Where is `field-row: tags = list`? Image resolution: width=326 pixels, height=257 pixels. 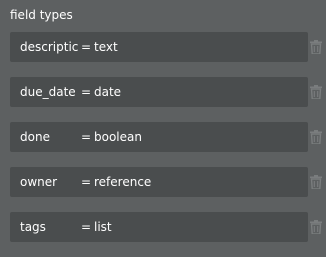
field-row: tags = list is located at coordinates (168, 227).